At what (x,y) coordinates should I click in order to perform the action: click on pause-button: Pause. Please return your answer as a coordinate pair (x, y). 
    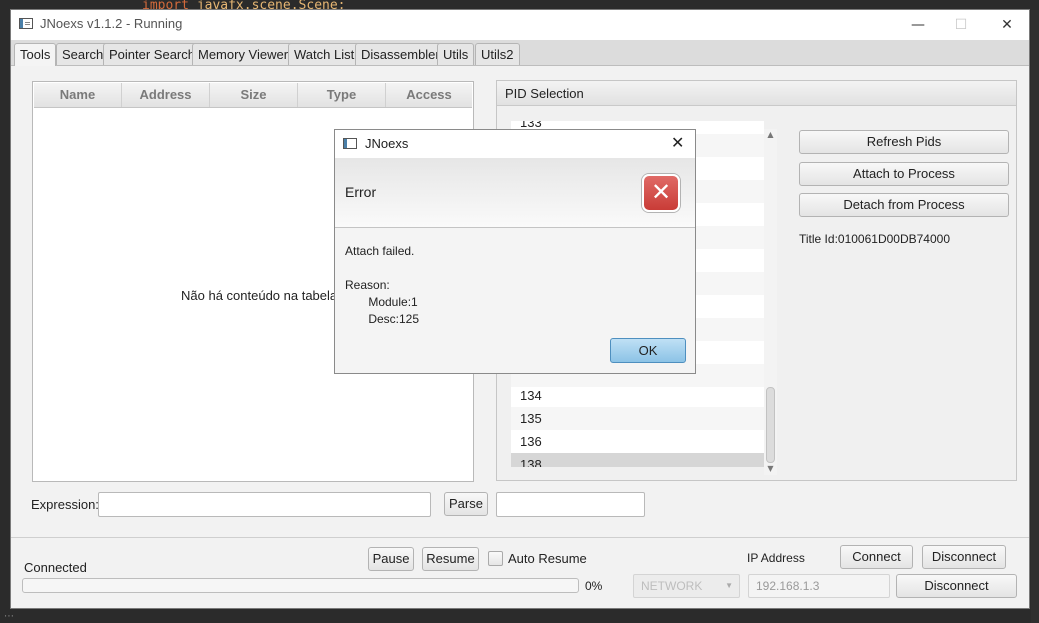
    Looking at the image, I should click on (391, 559).